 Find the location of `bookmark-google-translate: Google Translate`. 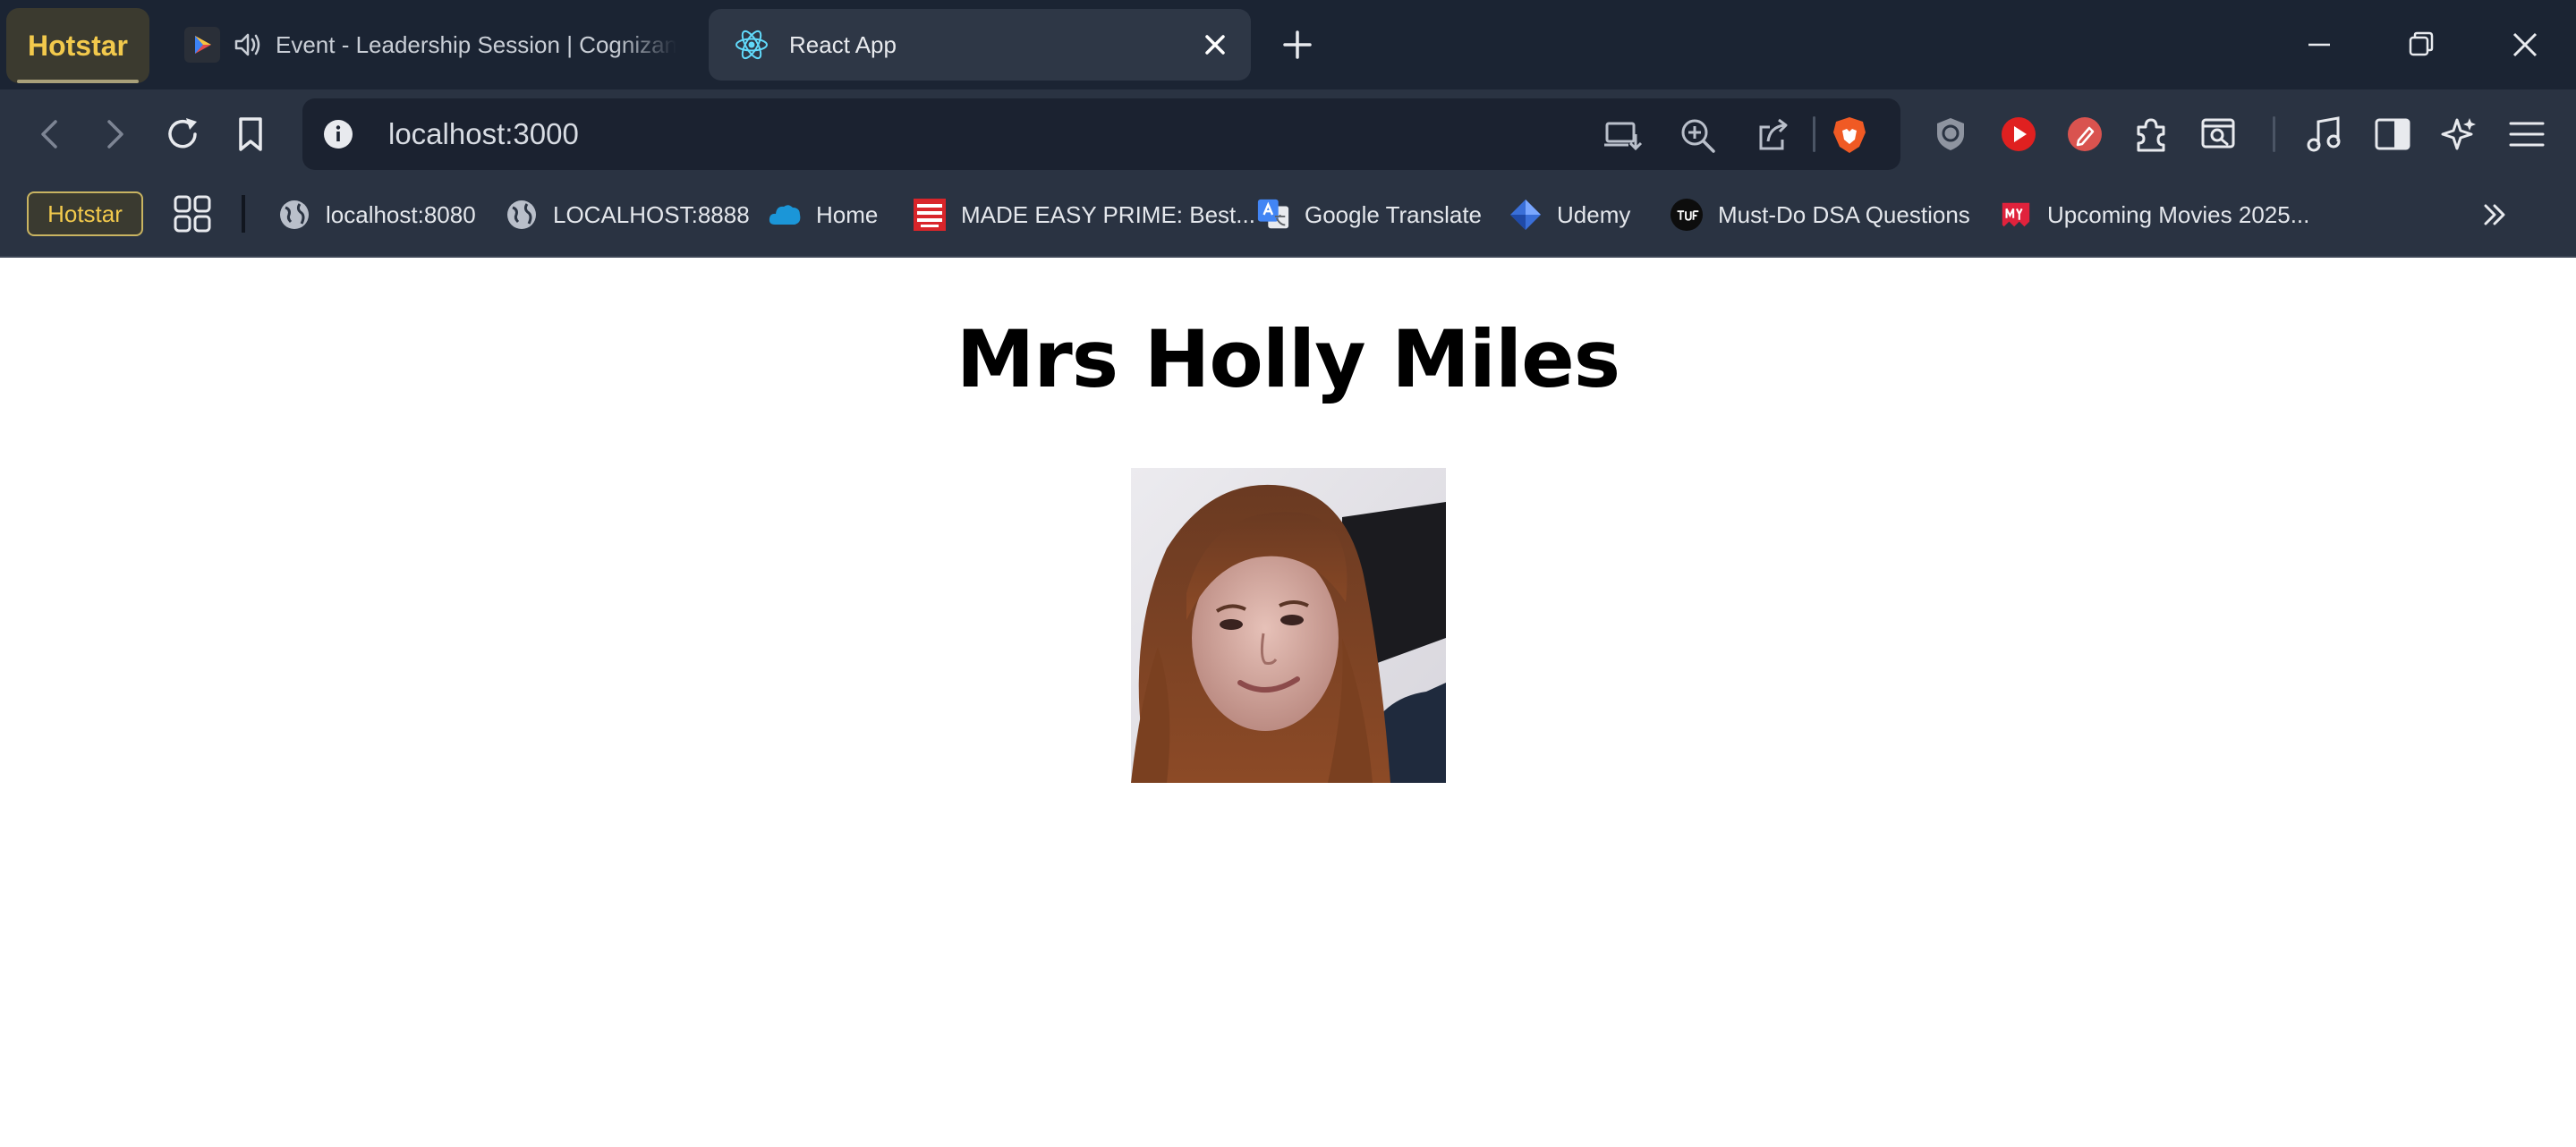

bookmark-google-translate: Google Translate is located at coordinates (1369, 214).